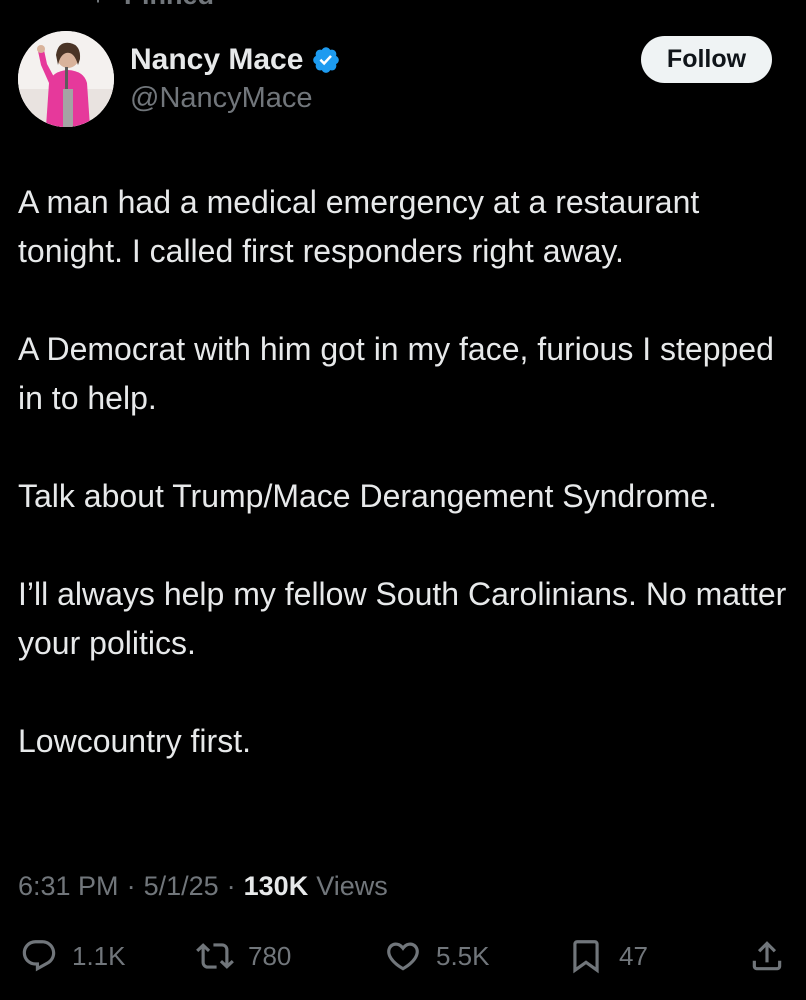 The width and height of the screenshot is (806, 1000). I want to click on follow-button: Follow, so click(706, 59).